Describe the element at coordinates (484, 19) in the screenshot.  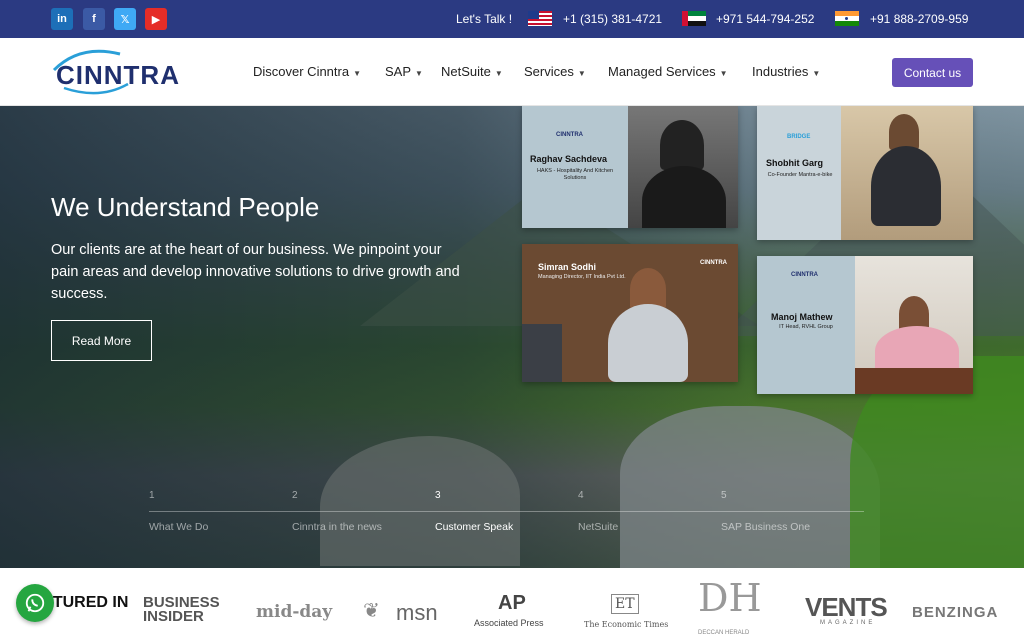
I see `lets-talk-label: Let's Talk !` at that location.